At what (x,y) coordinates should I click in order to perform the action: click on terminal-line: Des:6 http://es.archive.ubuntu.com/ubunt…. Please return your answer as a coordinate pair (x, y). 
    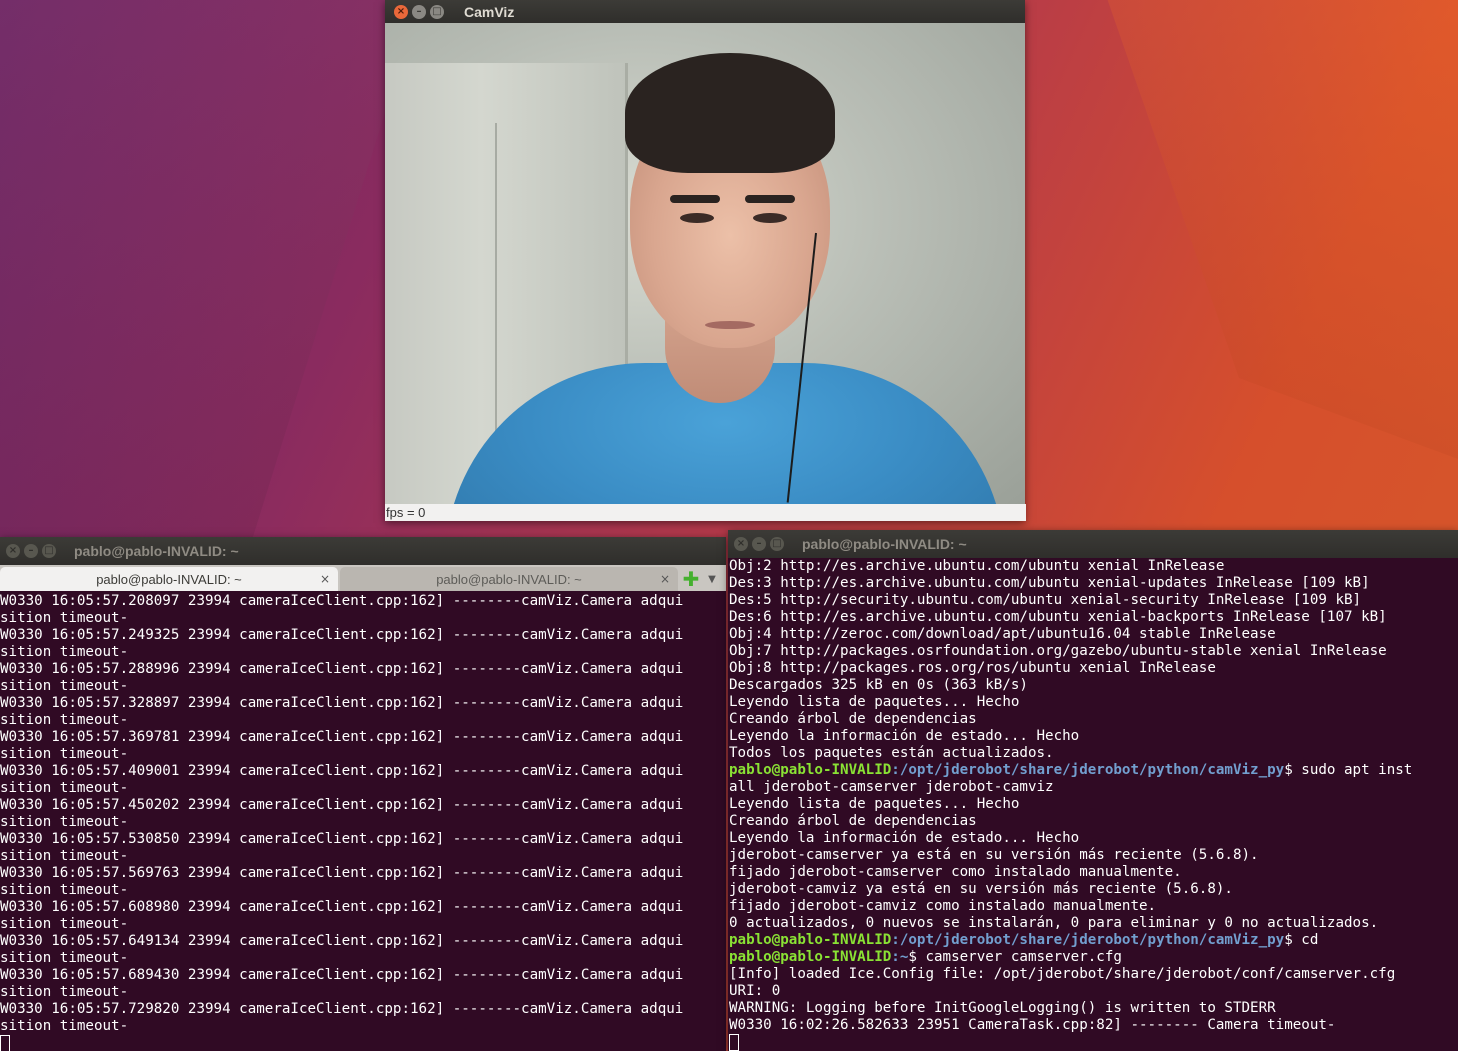
    Looking at the image, I should click on (1058, 617).